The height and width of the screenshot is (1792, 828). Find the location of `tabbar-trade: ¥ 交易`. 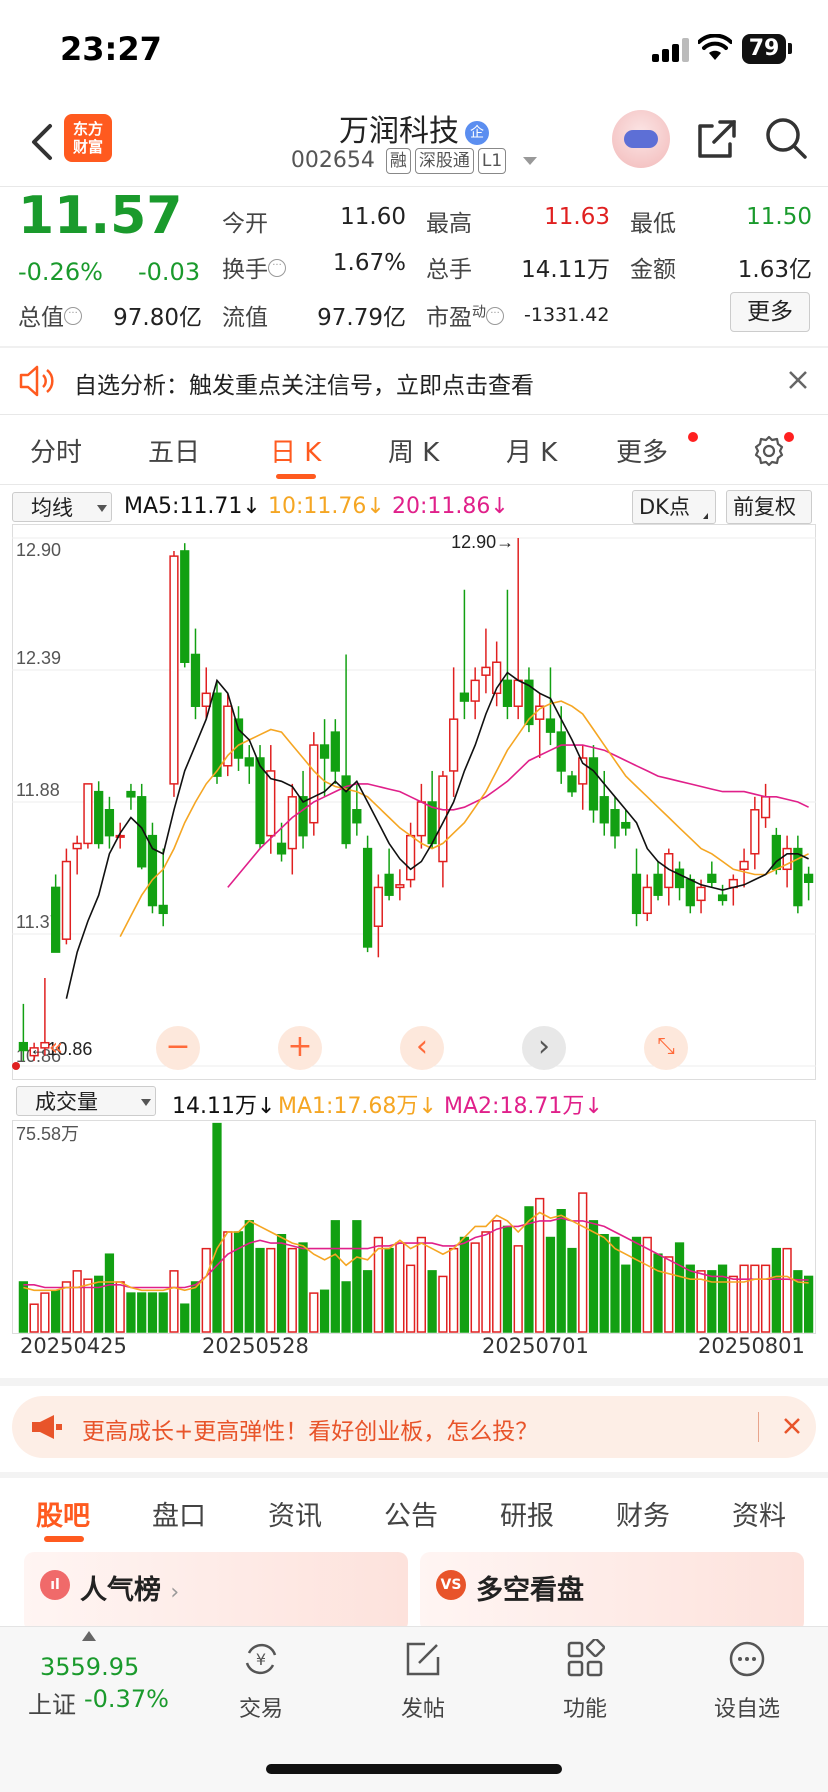

tabbar-trade: ¥ 交易 is located at coordinates (261, 1681).